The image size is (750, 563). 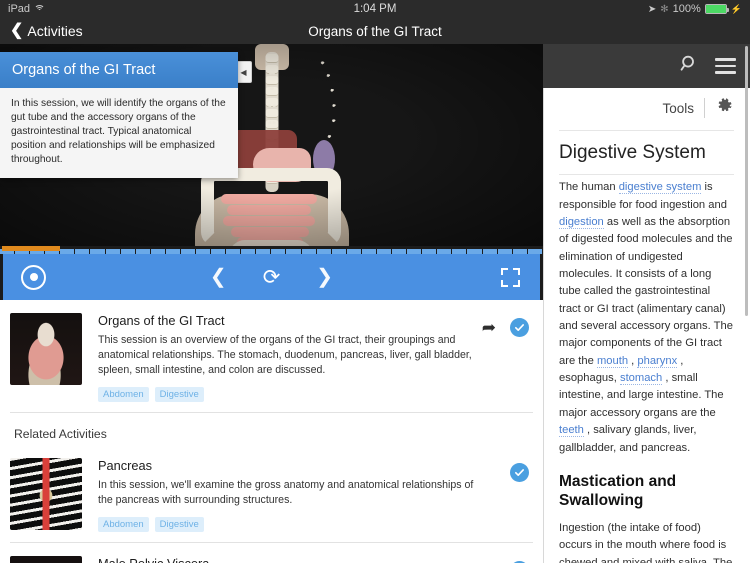 What do you see at coordinates (293, 559) in the screenshot?
I see `activity-title: Male Pelvic Viscera` at bounding box center [293, 559].